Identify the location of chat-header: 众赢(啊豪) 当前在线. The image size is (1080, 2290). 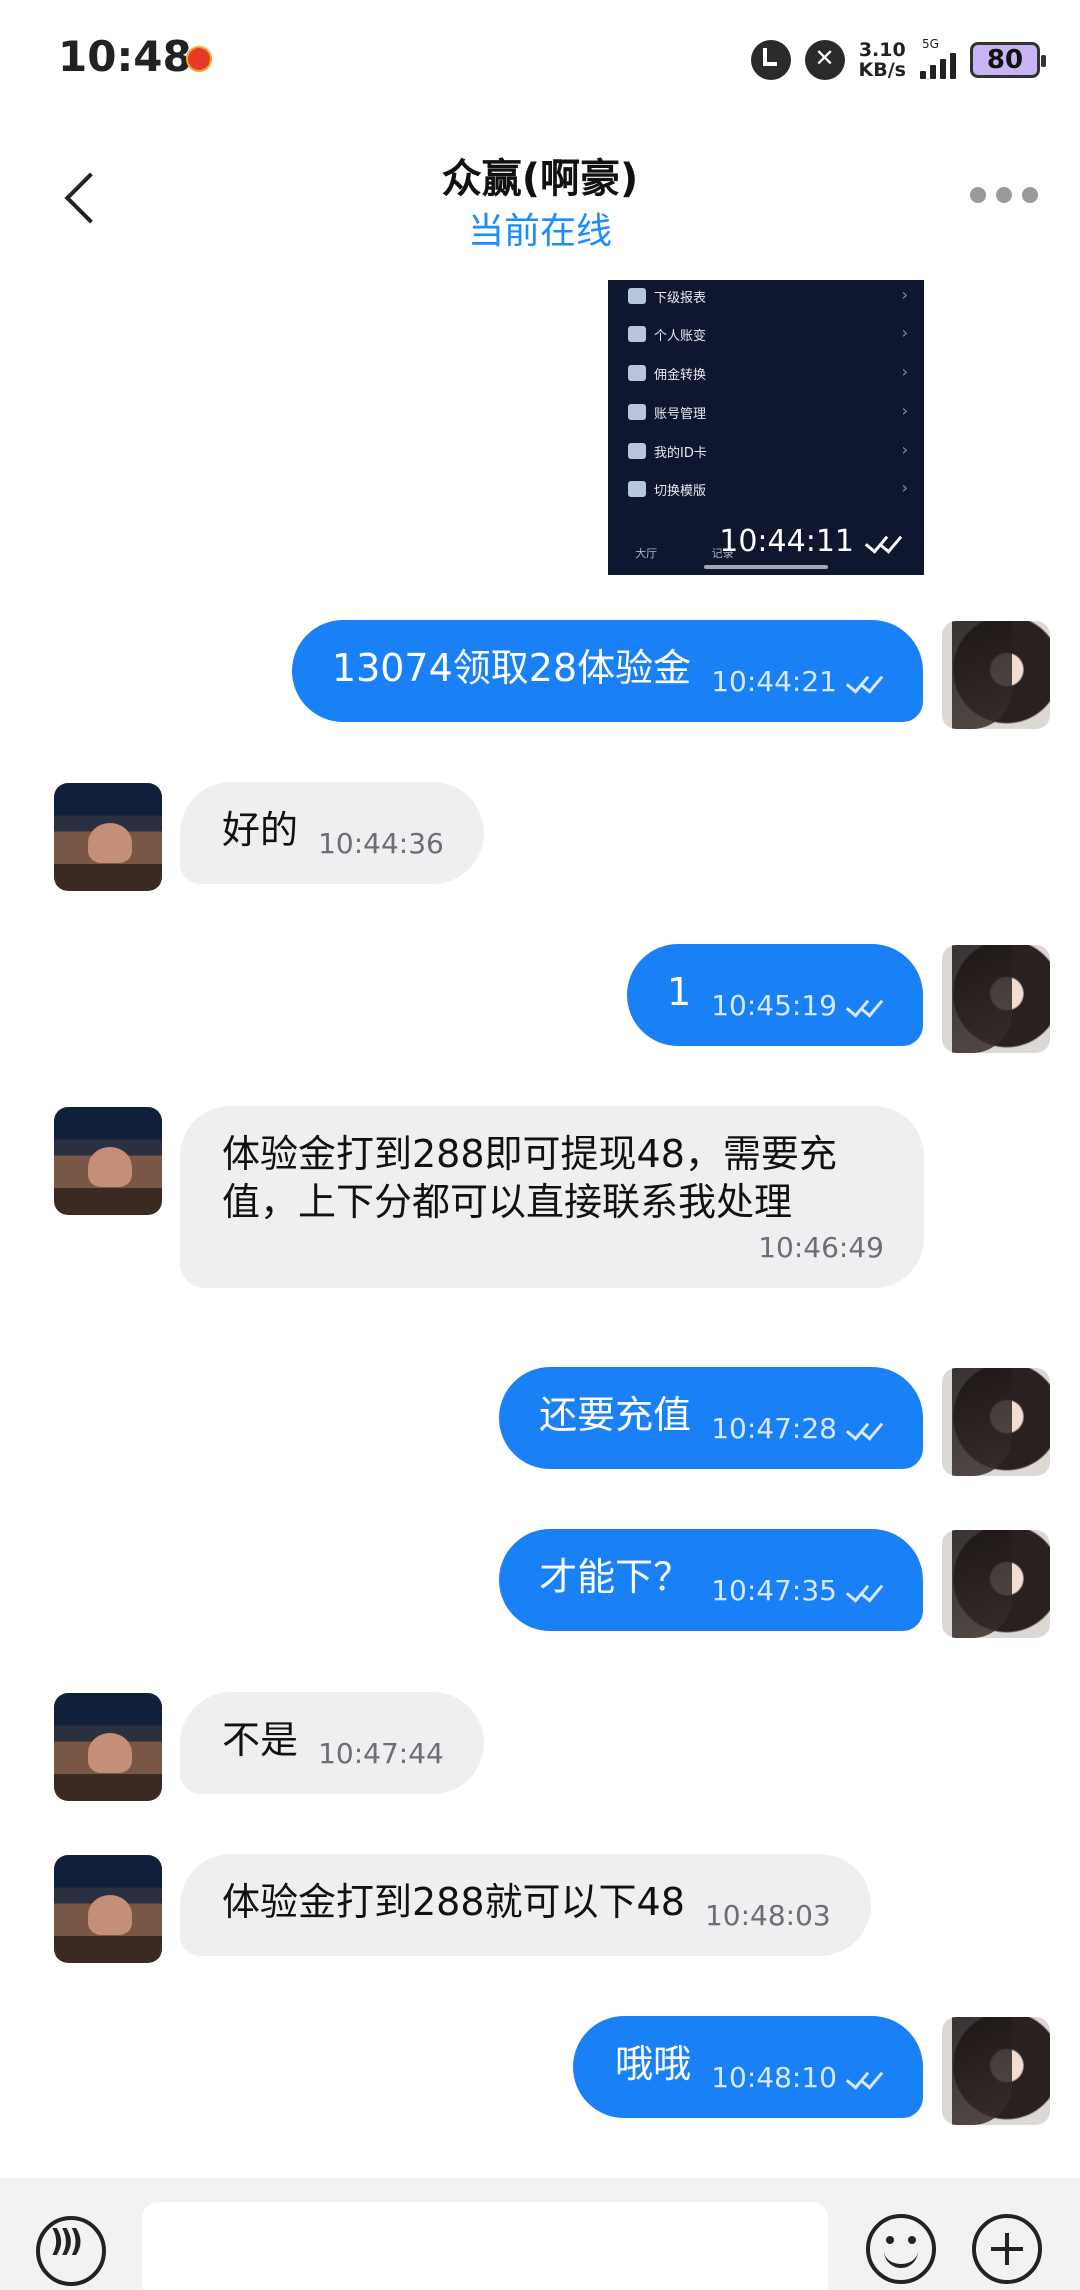
(540, 200).